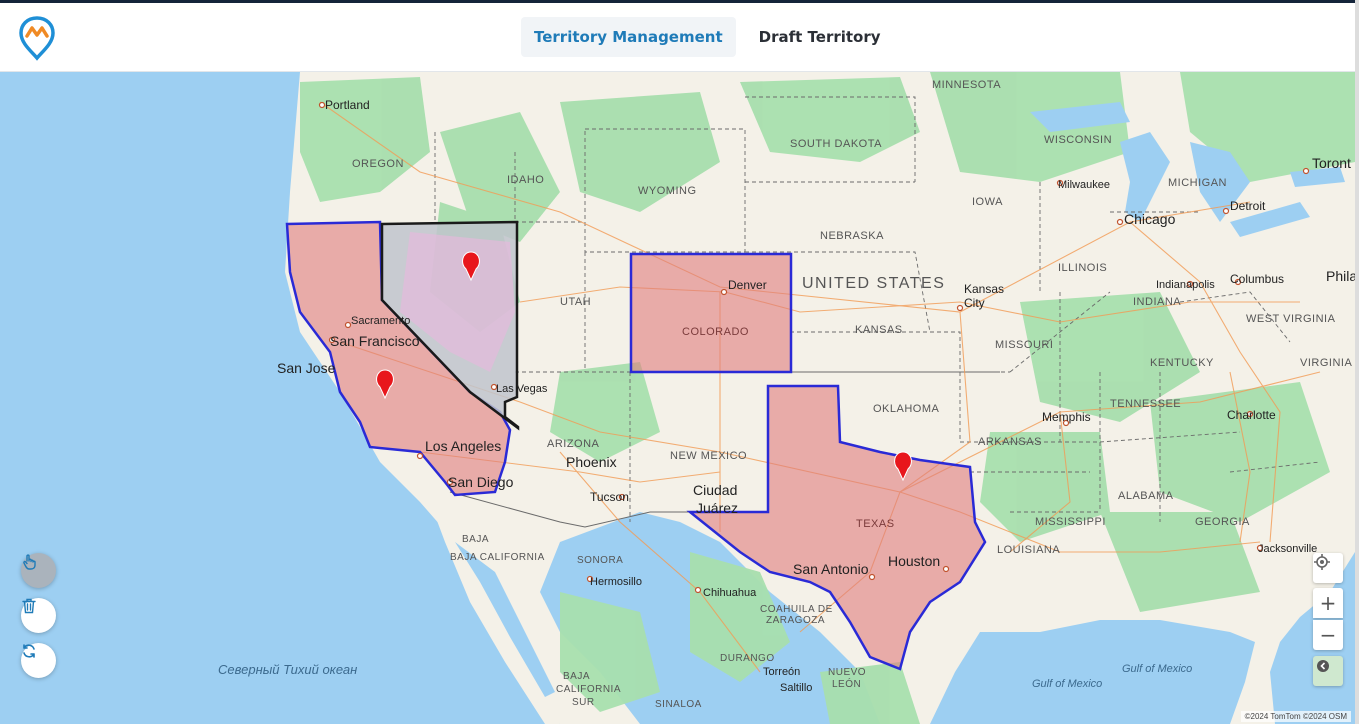 The image size is (1359, 724). I want to click on label-baja-sur-3: SUR, so click(583, 702).